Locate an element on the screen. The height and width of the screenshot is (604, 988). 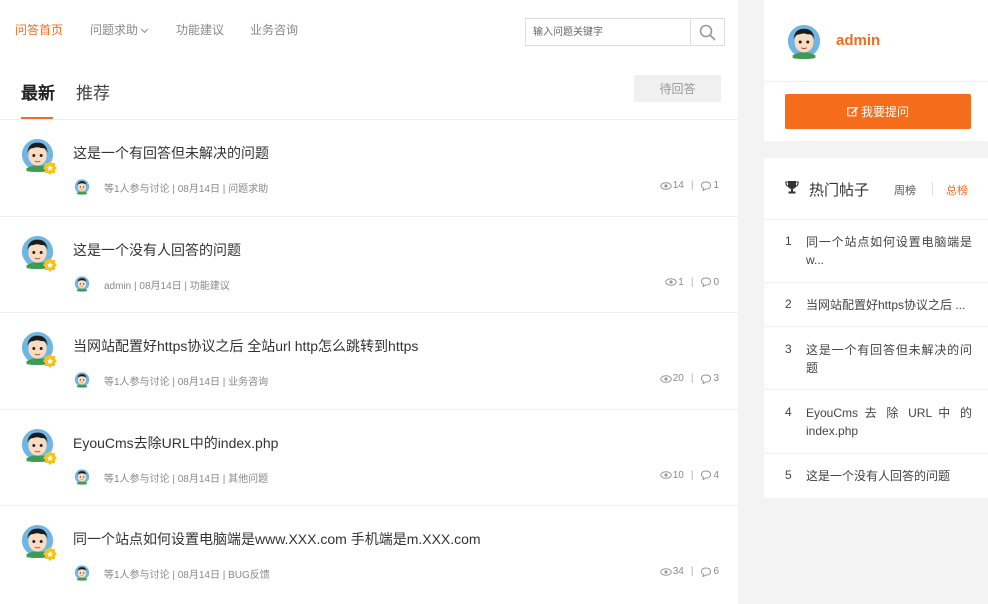
search-button is located at coordinates (707, 32).